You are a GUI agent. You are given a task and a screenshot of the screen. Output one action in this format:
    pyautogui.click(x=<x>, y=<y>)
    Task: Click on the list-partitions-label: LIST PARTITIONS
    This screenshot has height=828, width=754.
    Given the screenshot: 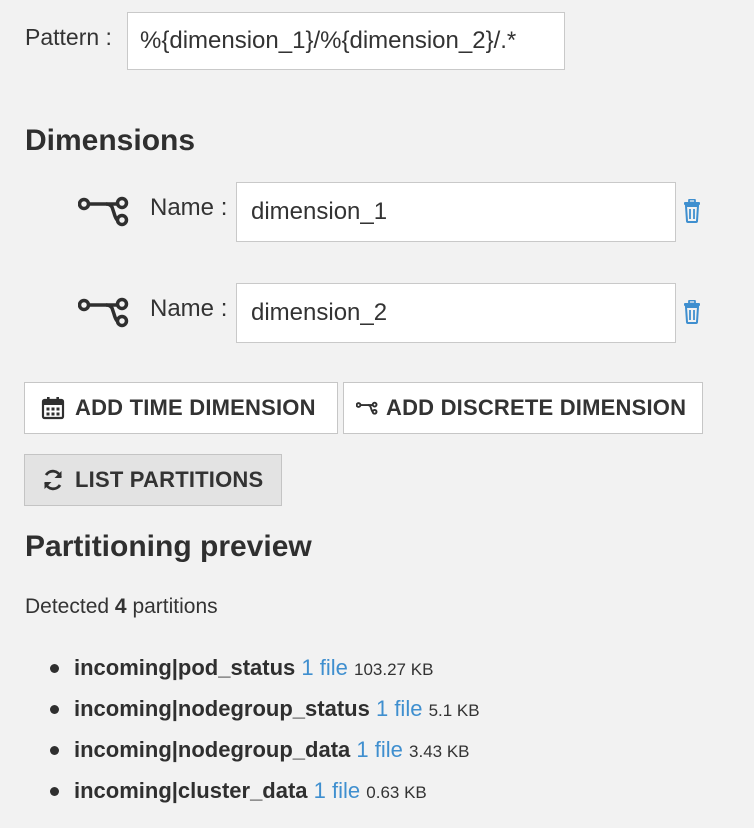 What is the action you would take?
    pyautogui.click(x=169, y=479)
    